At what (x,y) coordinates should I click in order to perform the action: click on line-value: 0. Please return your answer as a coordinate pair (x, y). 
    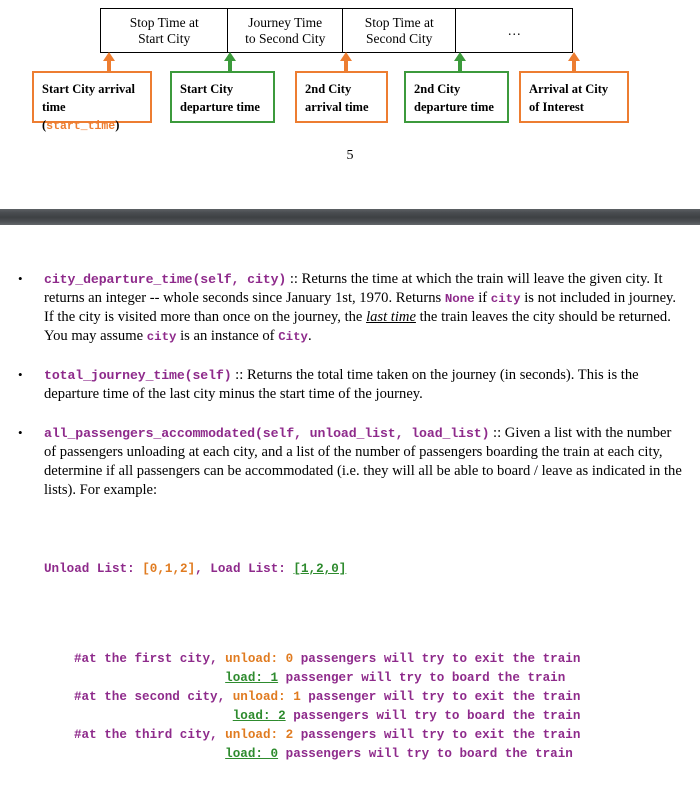
    Looking at the image, I should click on (274, 754).